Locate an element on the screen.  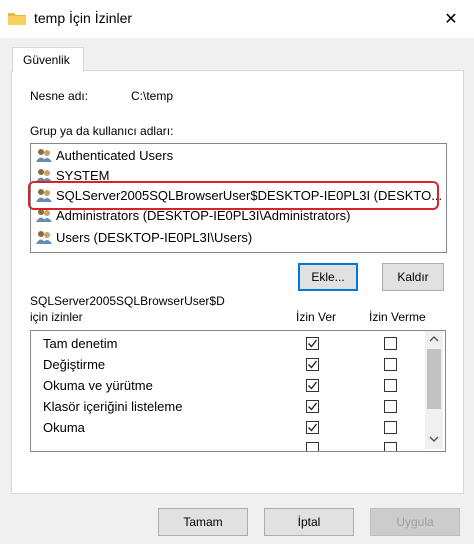
scroll-down-icon is located at coordinates (434, 439).